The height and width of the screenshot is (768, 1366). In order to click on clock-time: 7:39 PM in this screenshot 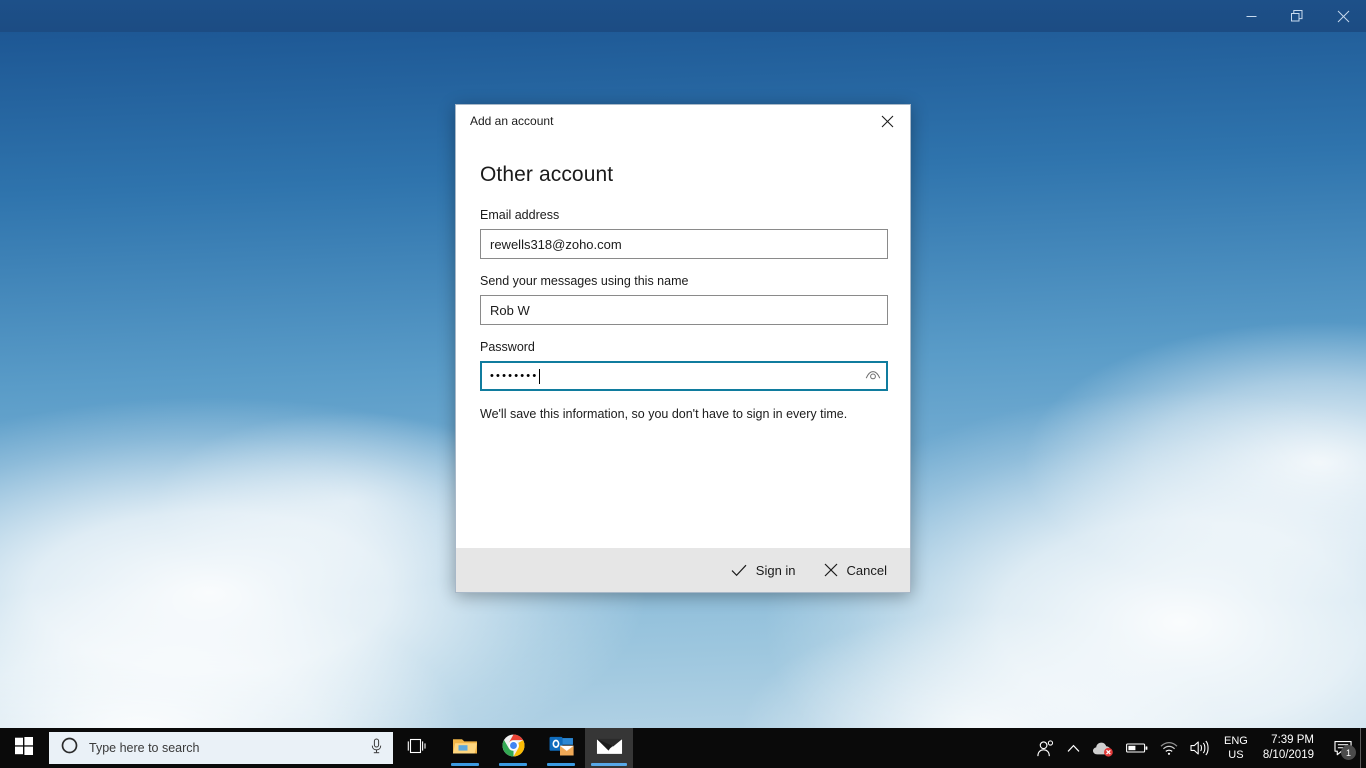, I will do `click(1292, 740)`.